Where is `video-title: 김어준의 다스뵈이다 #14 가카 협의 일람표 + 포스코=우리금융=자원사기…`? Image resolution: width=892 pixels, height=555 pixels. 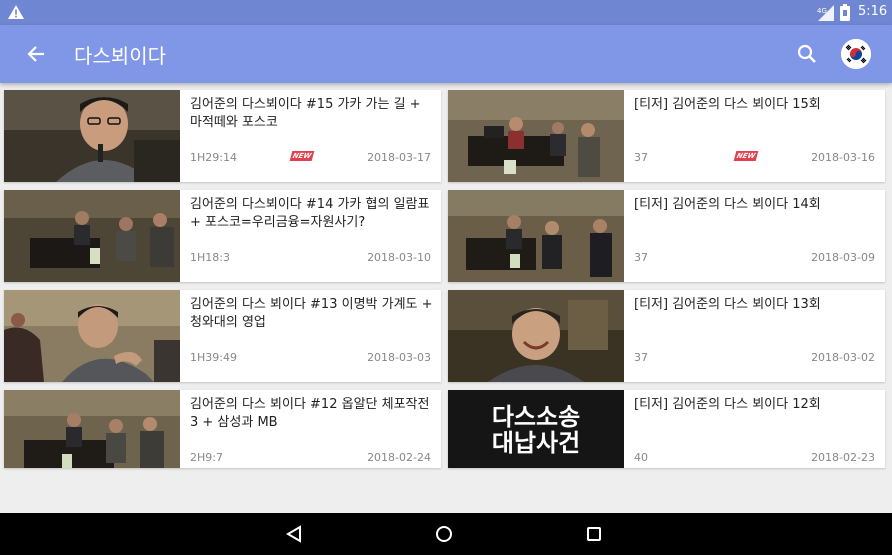 video-title: 김어준의 다스뵈이다 #14 가카 협의 일람표 + 포스코=우리금융=자원사기… is located at coordinates (310, 213).